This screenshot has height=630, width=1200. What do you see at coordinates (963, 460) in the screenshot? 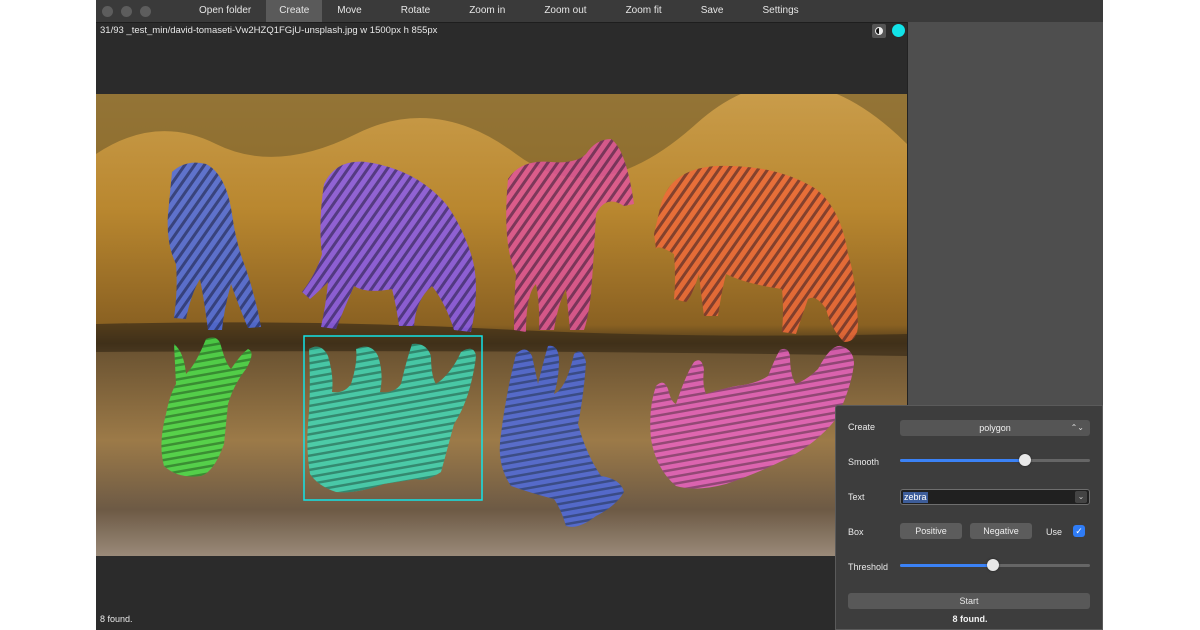
I see `smooth-slider-fill` at bounding box center [963, 460].